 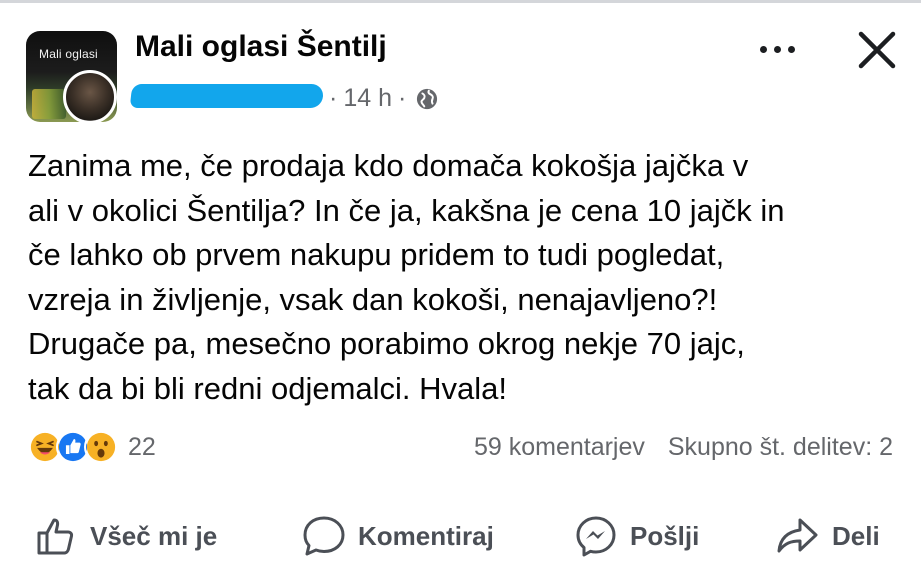 What do you see at coordinates (154, 535) in the screenshot?
I see `like-button-label: Všeč mi je` at bounding box center [154, 535].